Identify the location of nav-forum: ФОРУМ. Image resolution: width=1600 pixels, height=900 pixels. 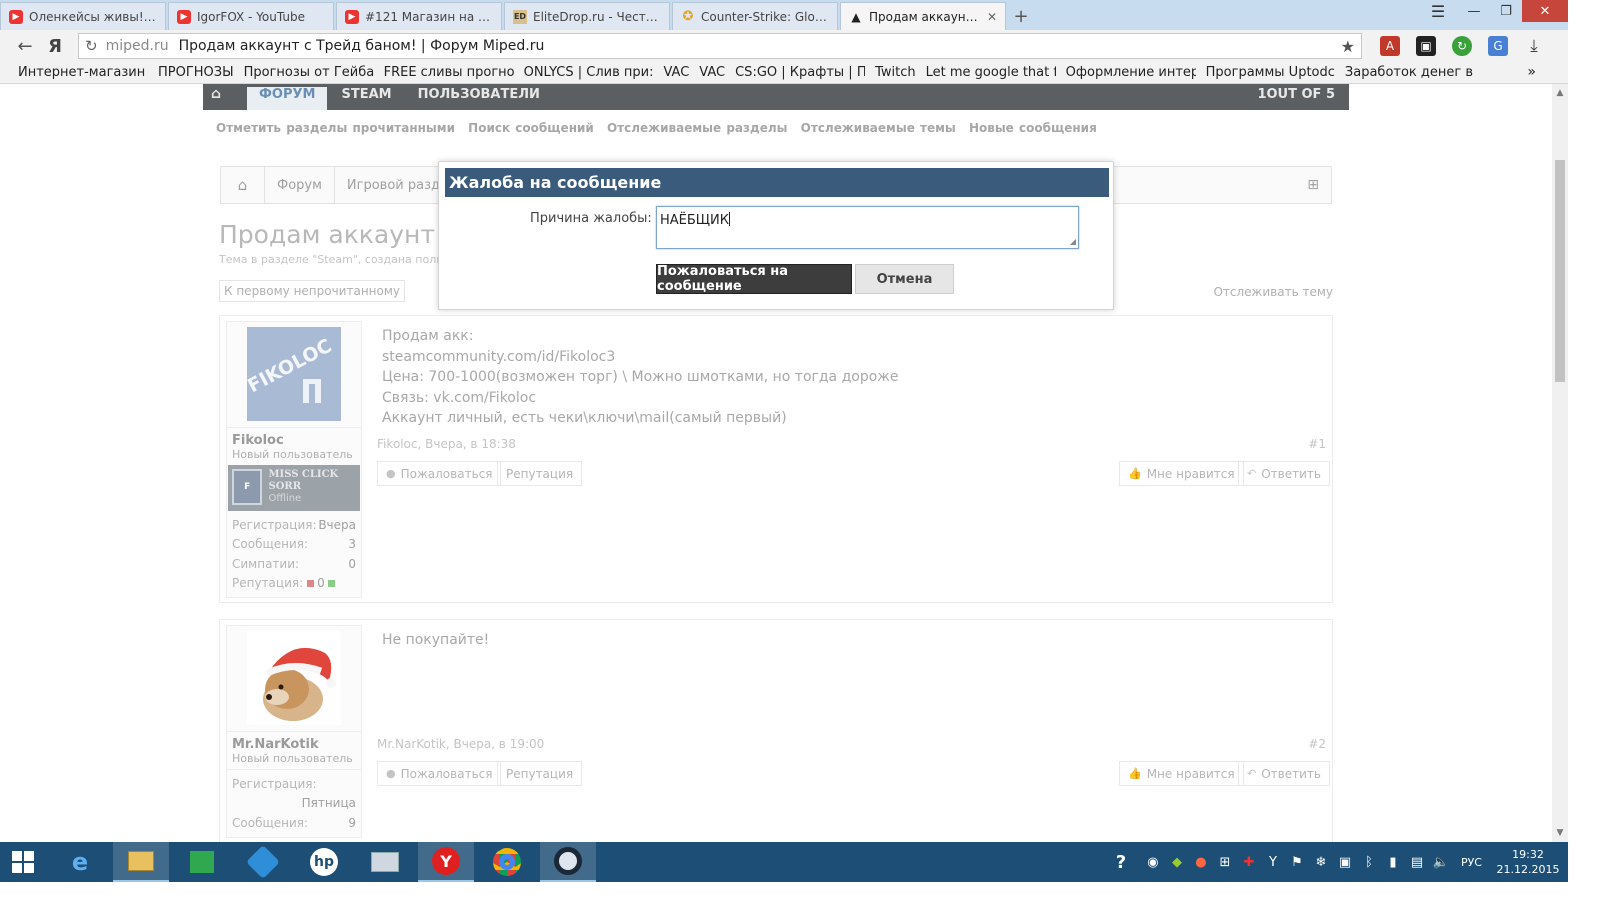
(287, 98).